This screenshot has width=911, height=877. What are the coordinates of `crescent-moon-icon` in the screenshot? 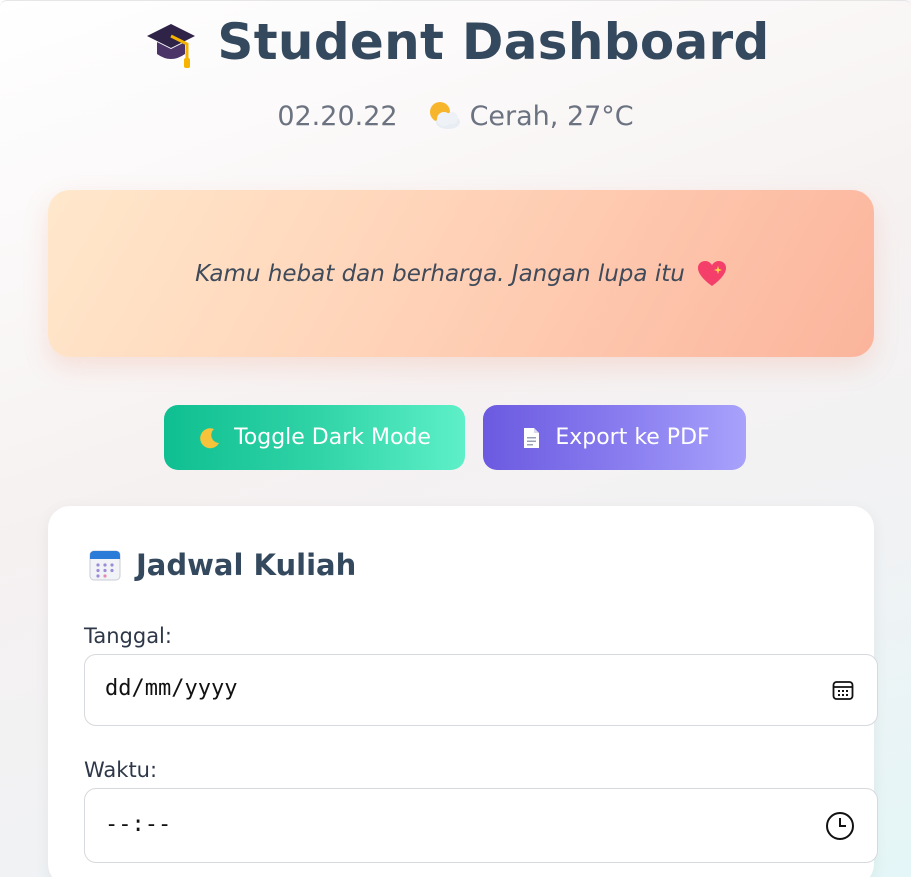 It's located at (210, 437).